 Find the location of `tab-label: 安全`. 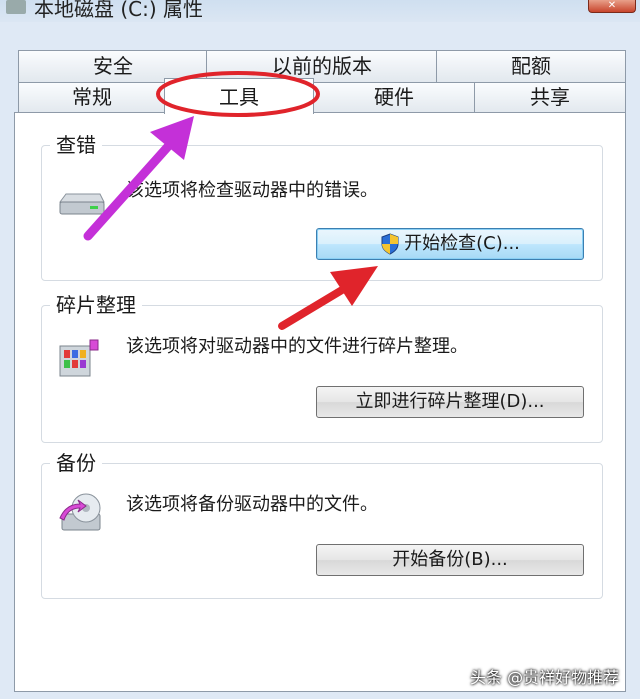

tab-label: 安全 is located at coordinates (113, 66).